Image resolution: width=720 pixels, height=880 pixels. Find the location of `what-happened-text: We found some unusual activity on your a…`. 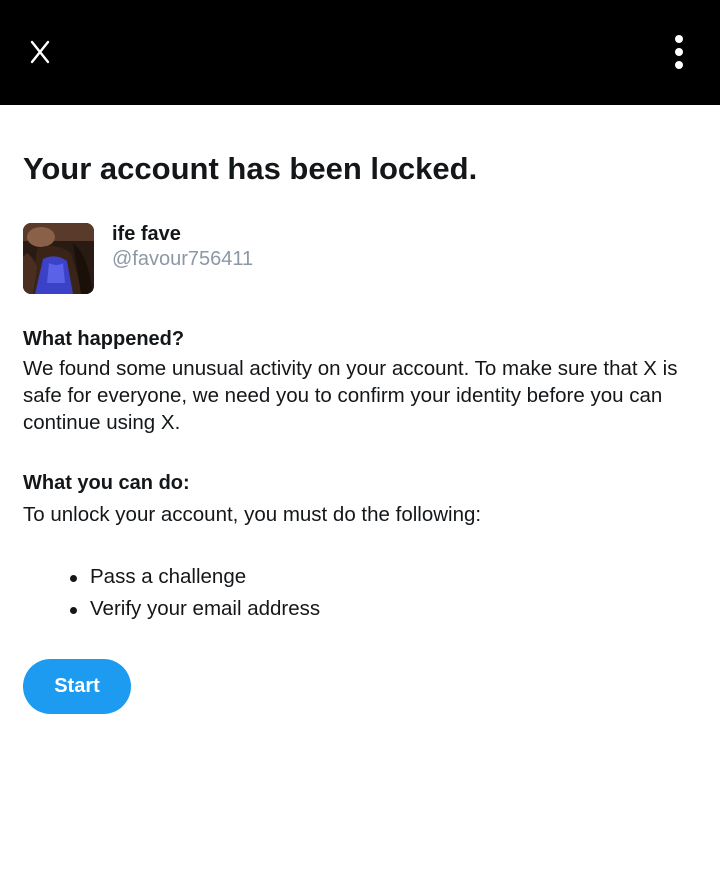

what-happened-text: We found some unusual activity on your a… is located at coordinates (350, 395).